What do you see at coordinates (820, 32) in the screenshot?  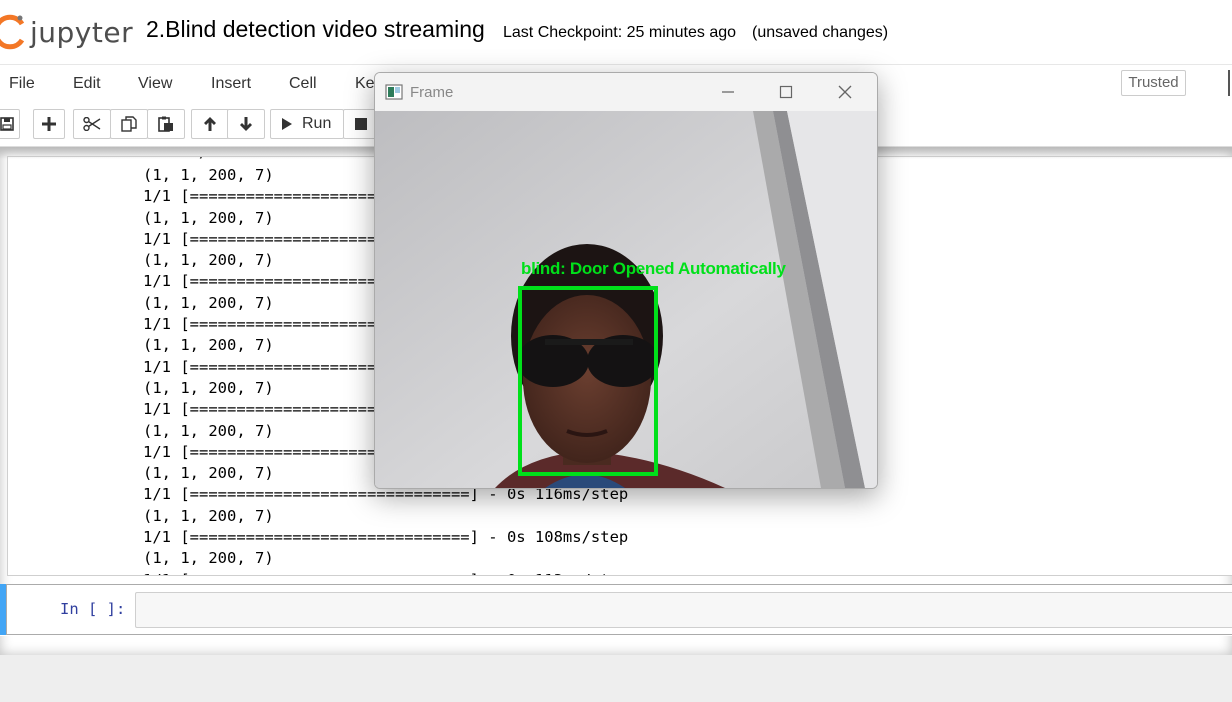 I see `save-status: (unsaved changes)` at bounding box center [820, 32].